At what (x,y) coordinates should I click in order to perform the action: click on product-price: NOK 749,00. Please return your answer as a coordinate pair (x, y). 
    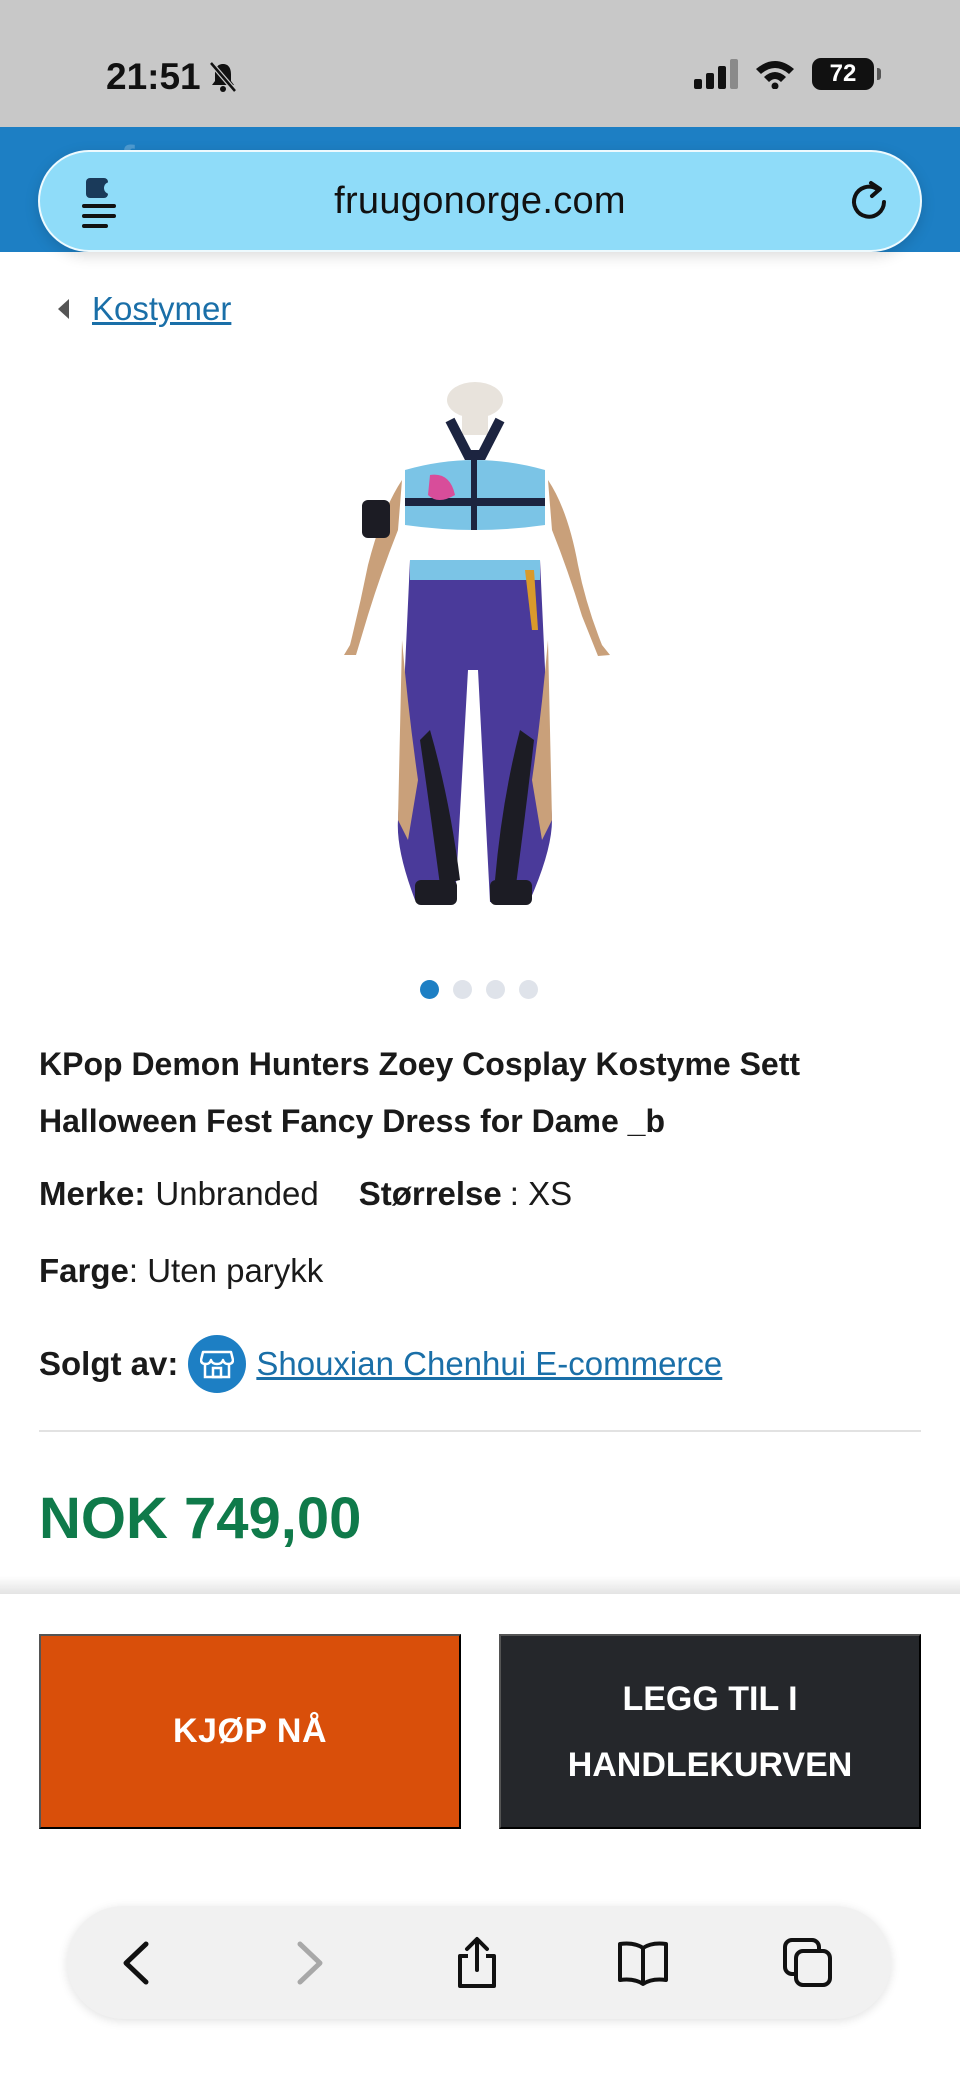
    Looking at the image, I should click on (200, 1518).